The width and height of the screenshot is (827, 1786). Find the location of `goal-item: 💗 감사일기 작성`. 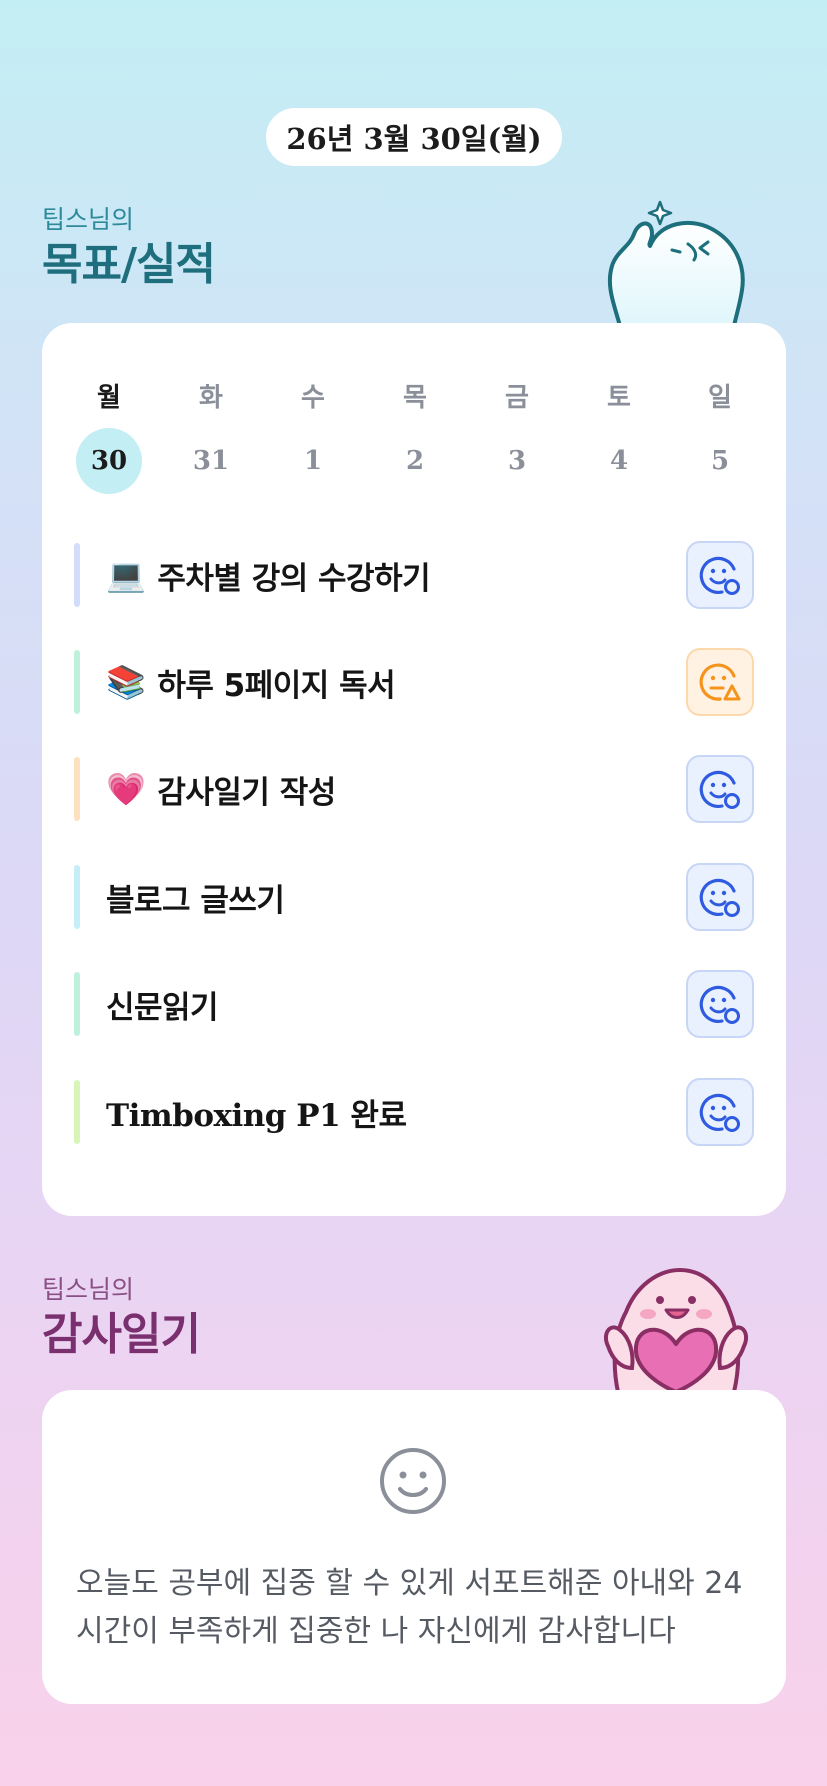

goal-item: 💗 감사일기 작성 is located at coordinates (414, 789).